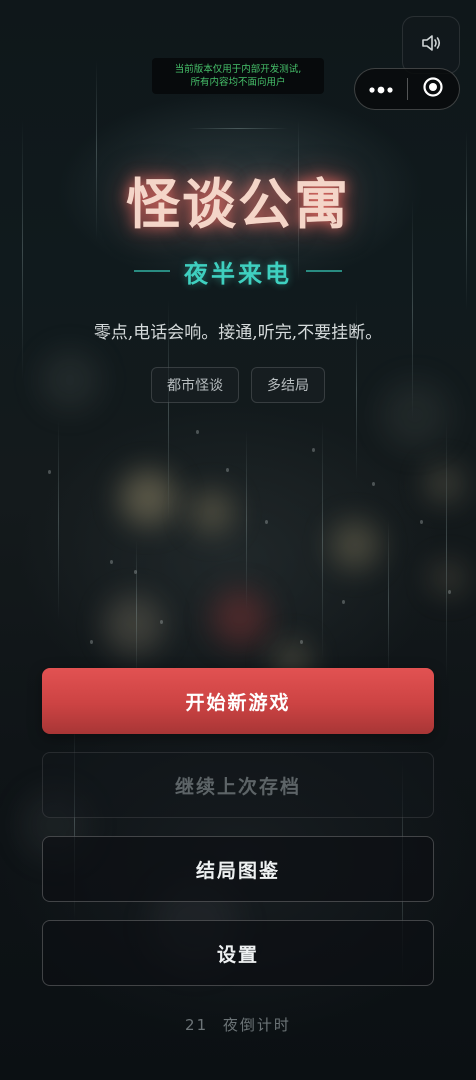 This screenshot has width=476, height=1080. What do you see at coordinates (197, 1025) in the screenshot?
I see `countdown-number: 21` at bounding box center [197, 1025].